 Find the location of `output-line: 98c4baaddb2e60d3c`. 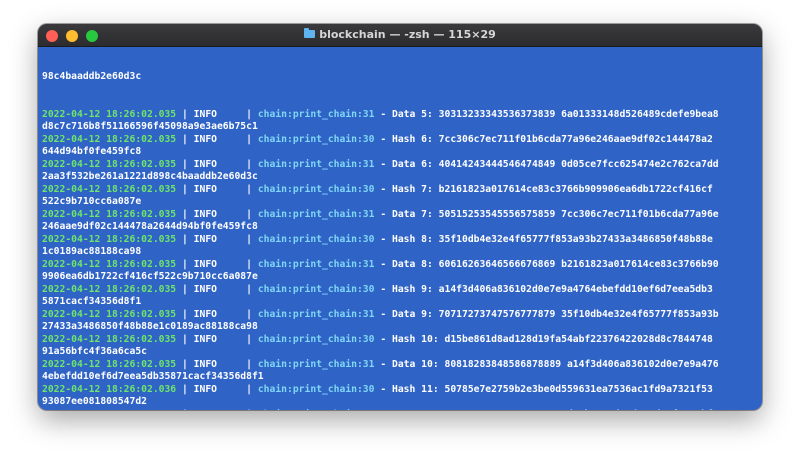

output-line: 98c4baaddb2e60d3c is located at coordinates (92, 76).